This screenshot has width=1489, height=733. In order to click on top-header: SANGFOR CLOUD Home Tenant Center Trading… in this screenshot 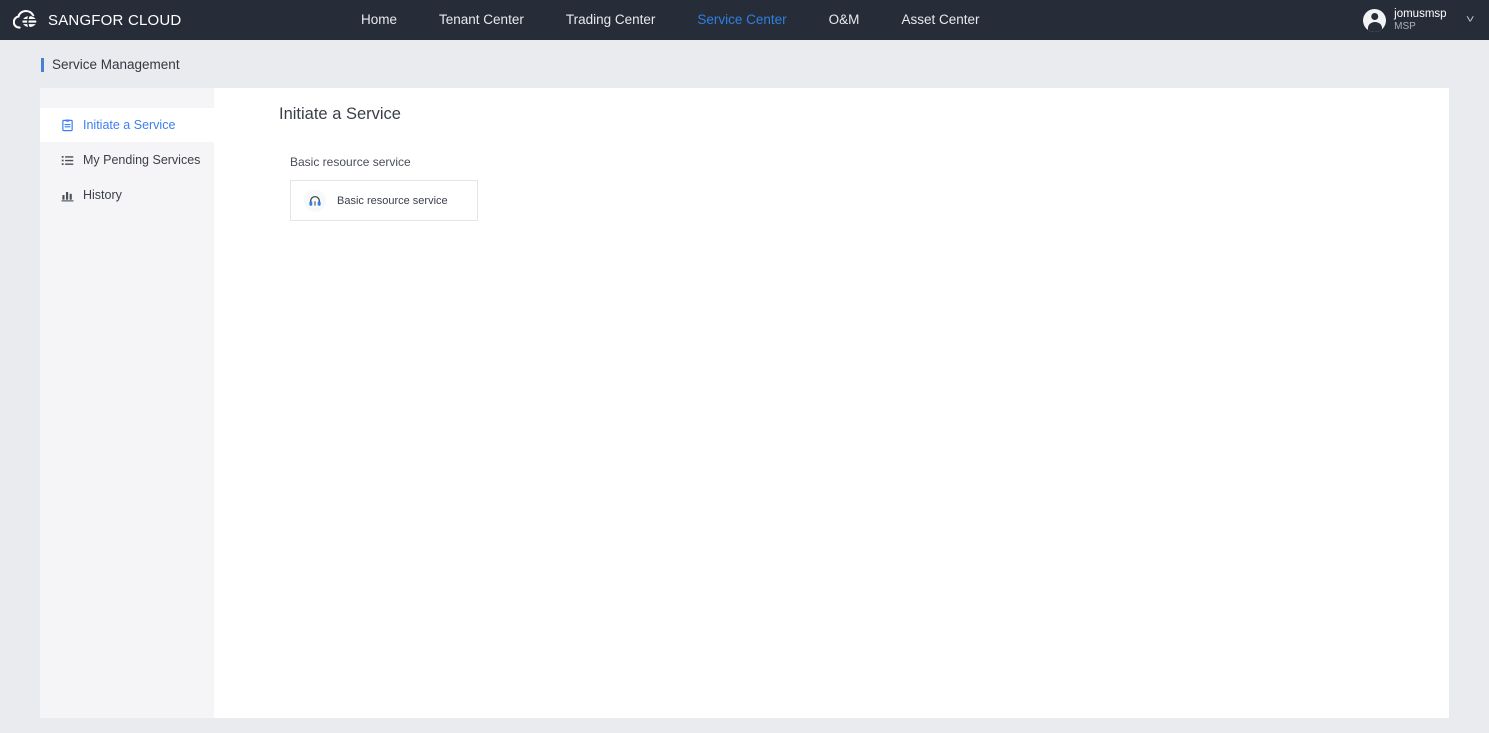, I will do `click(744, 20)`.